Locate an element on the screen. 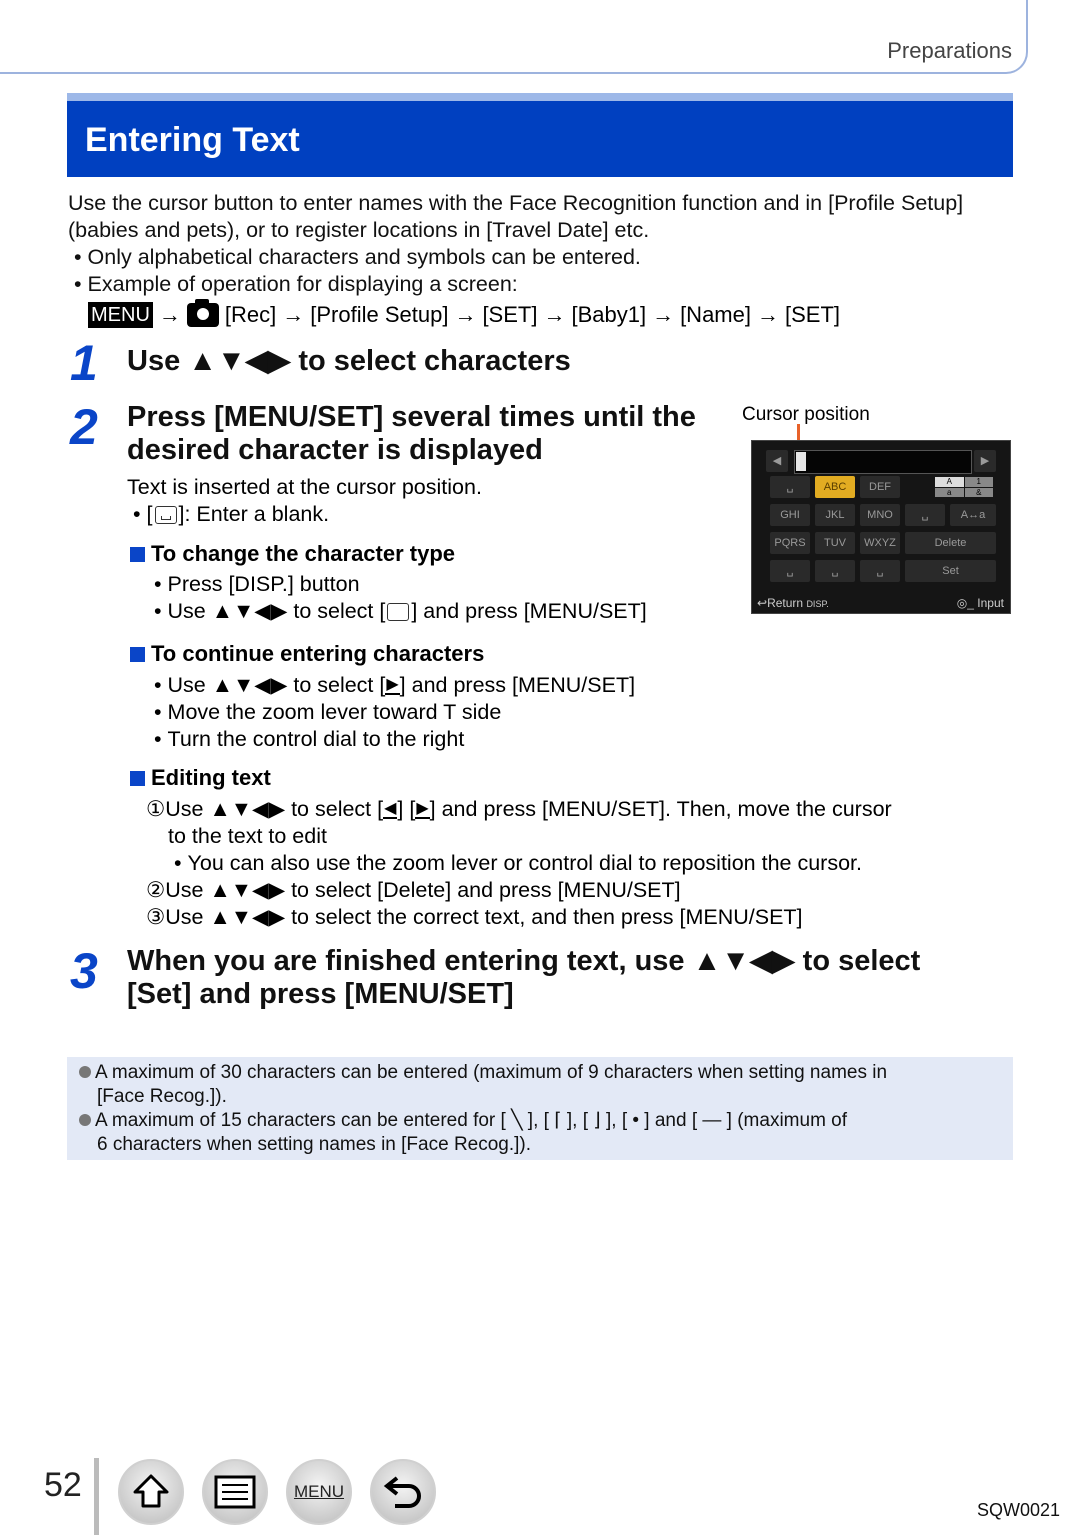  input-hint: ◎_ Input is located at coordinates (980, 603).